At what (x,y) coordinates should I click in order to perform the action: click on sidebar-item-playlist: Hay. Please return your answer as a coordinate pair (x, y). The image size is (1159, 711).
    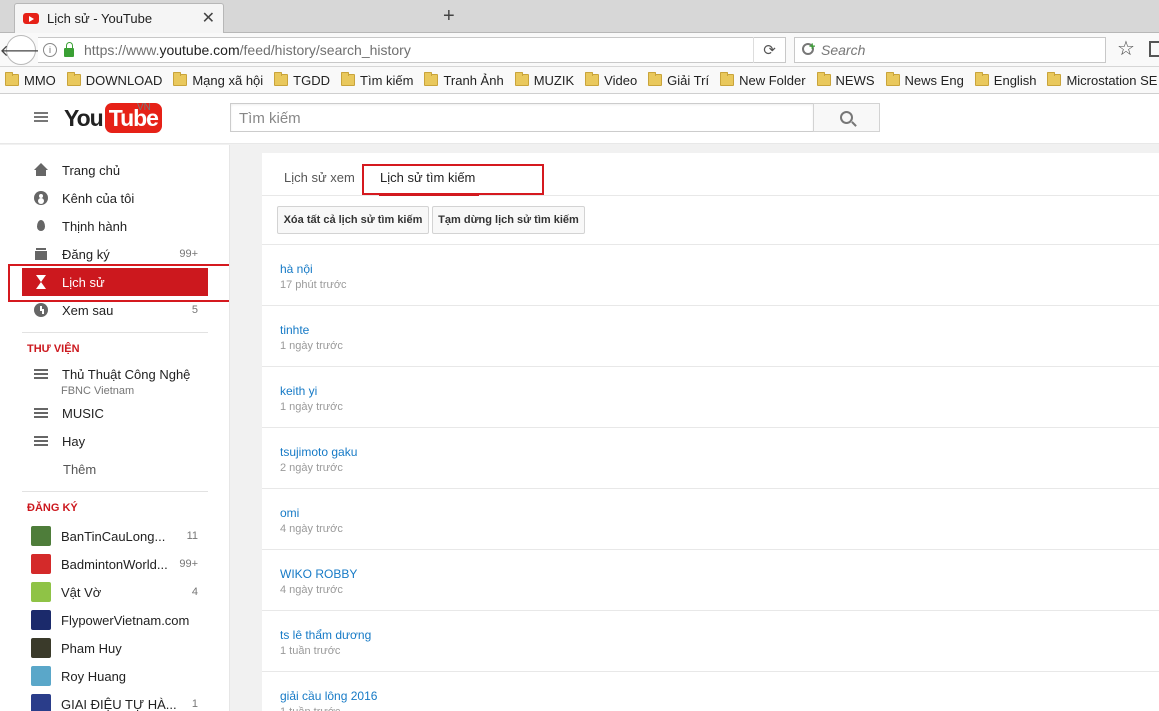
    Looking at the image, I should click on (115, 441).